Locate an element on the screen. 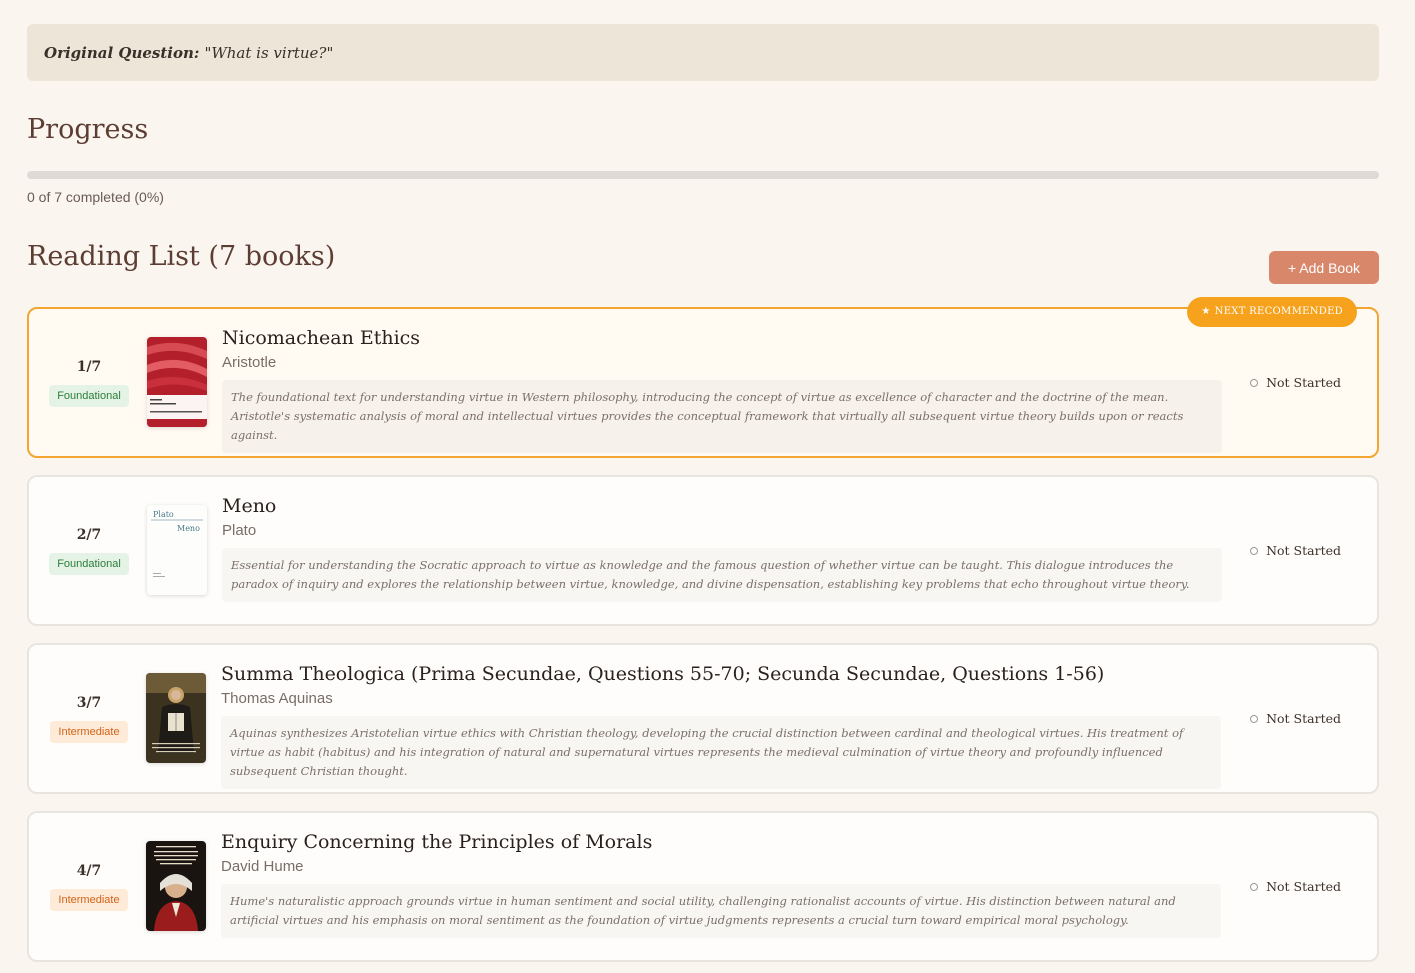  book-author: Plato is located at coordinates (239, 530).